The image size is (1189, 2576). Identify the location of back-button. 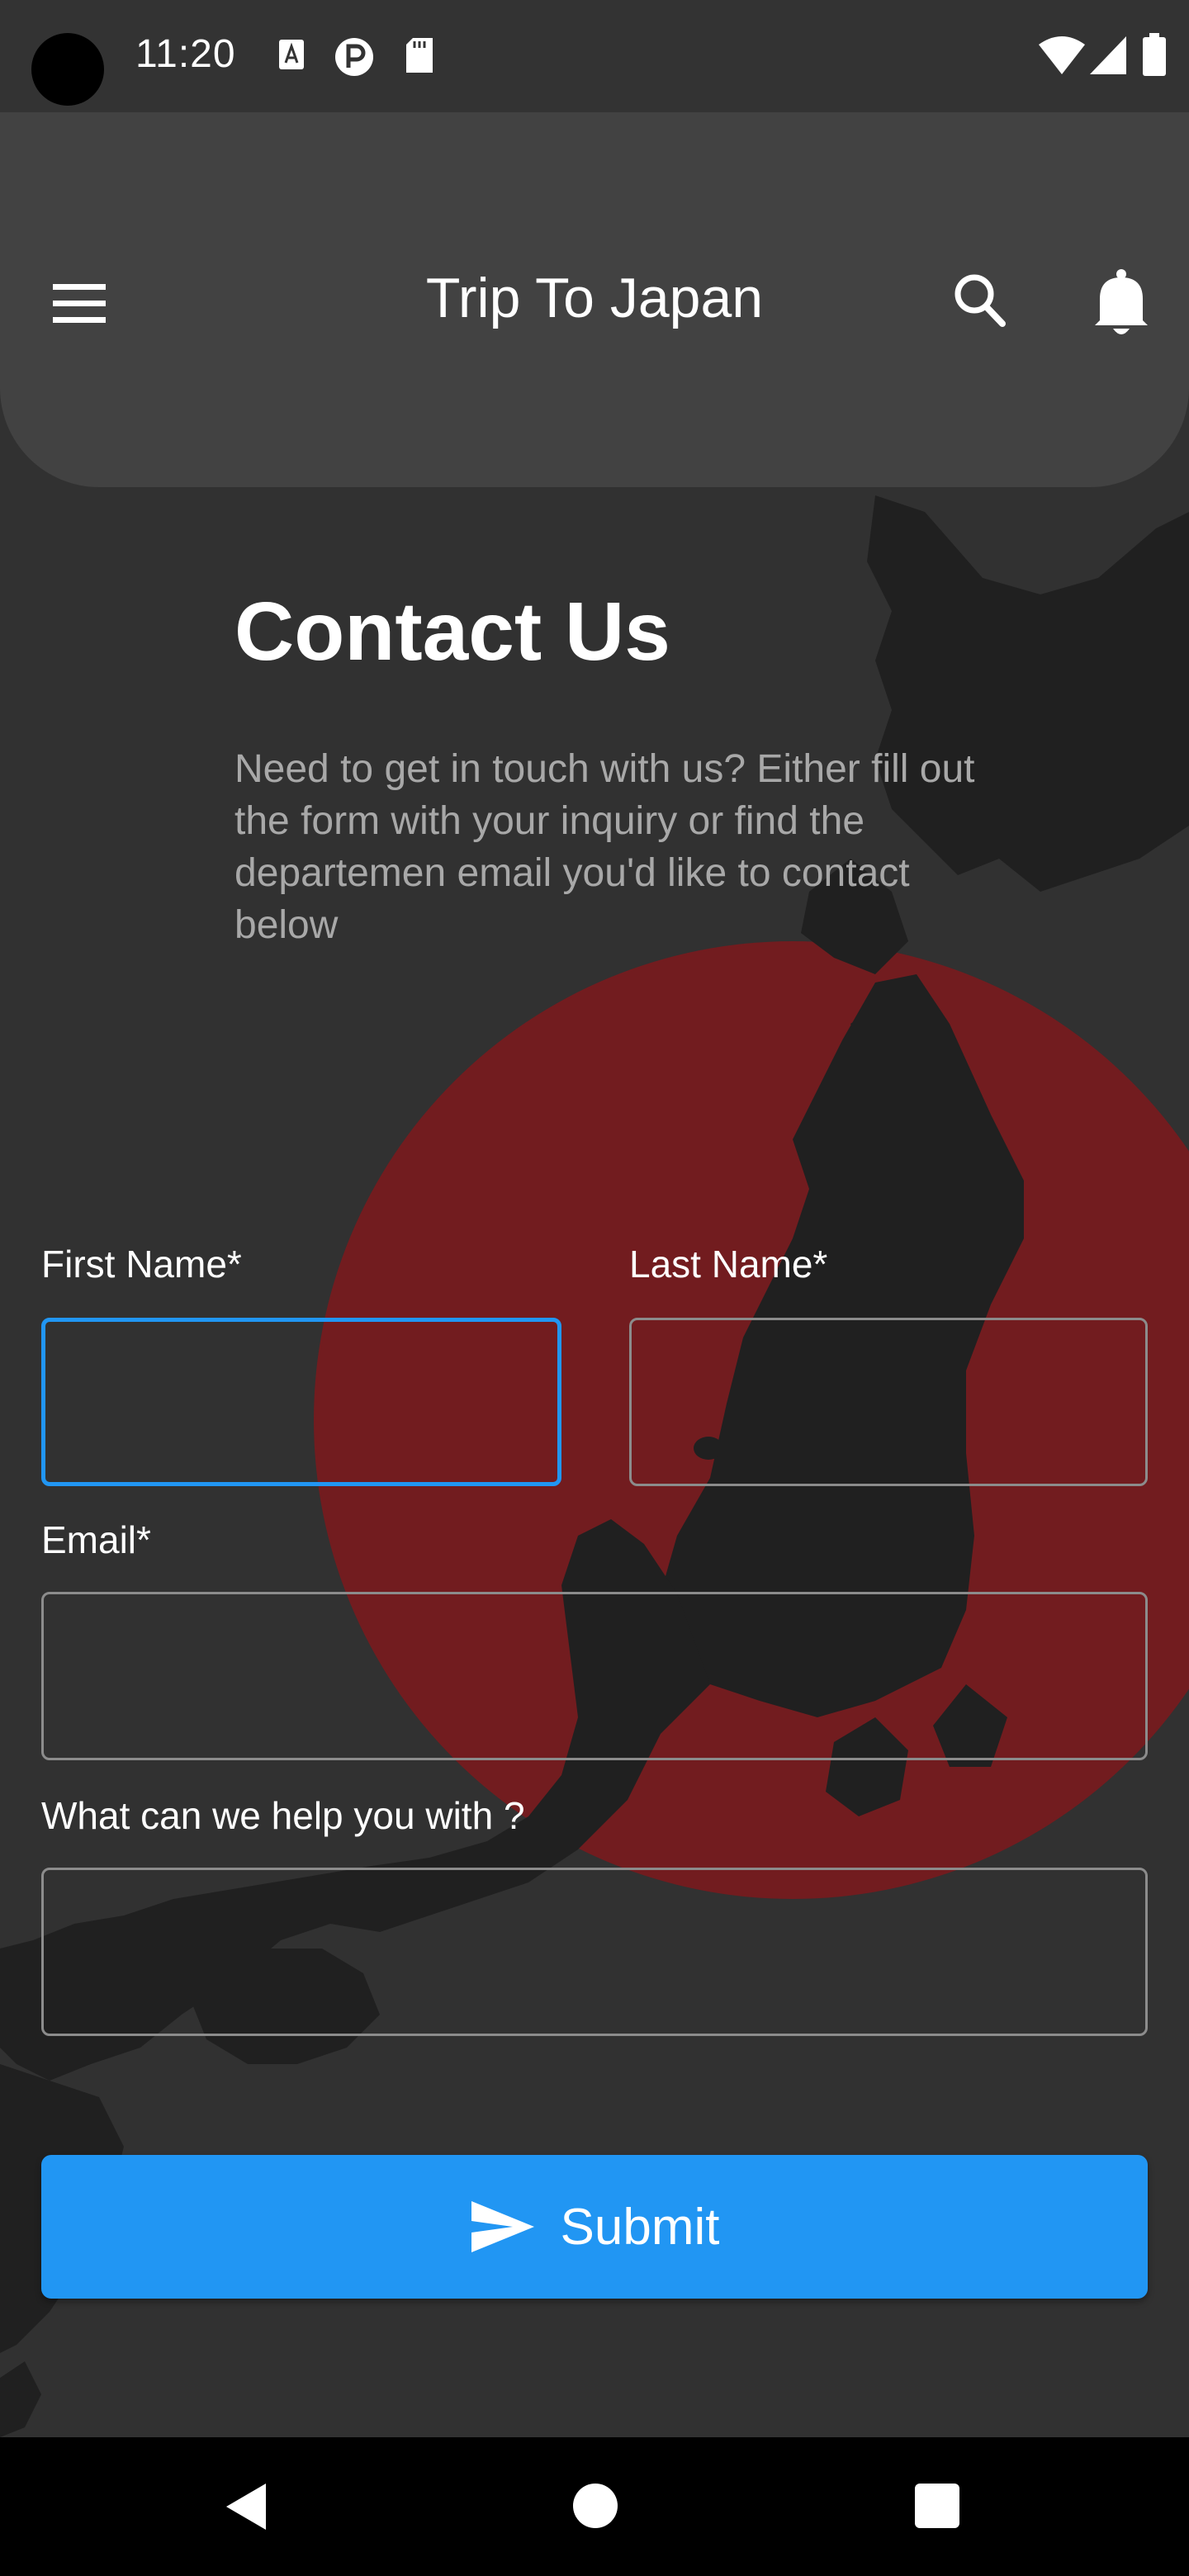
(246, 2508).